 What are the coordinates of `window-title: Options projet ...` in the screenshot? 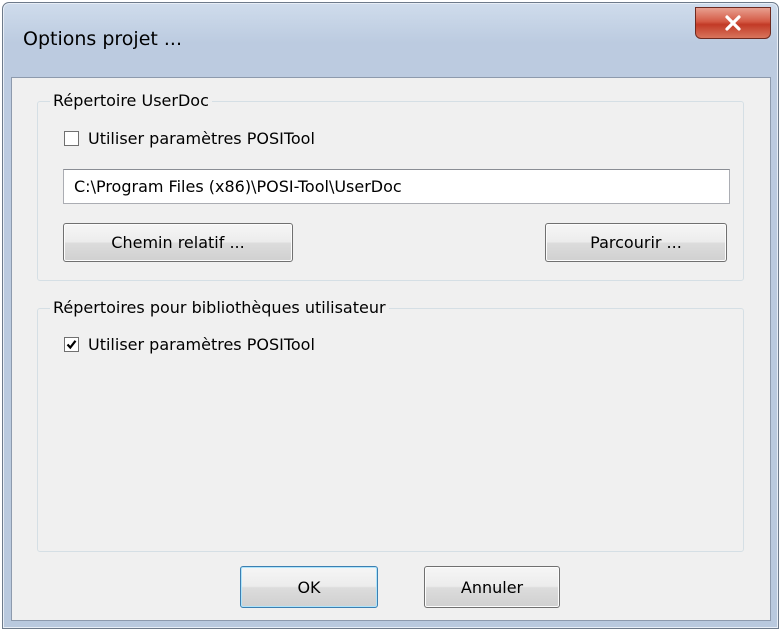 It's located at (103, 39).